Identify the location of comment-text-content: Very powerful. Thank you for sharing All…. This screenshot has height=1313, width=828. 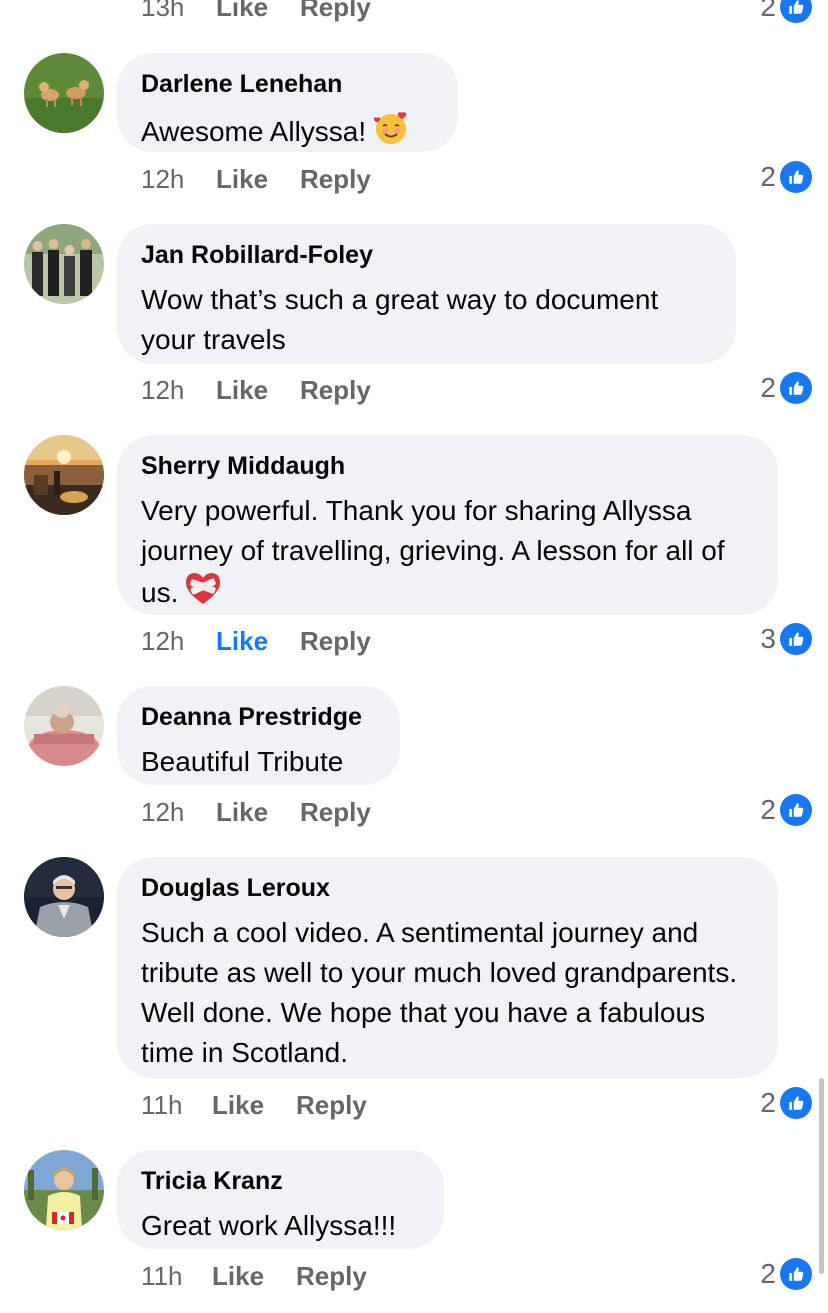
(433, 551).